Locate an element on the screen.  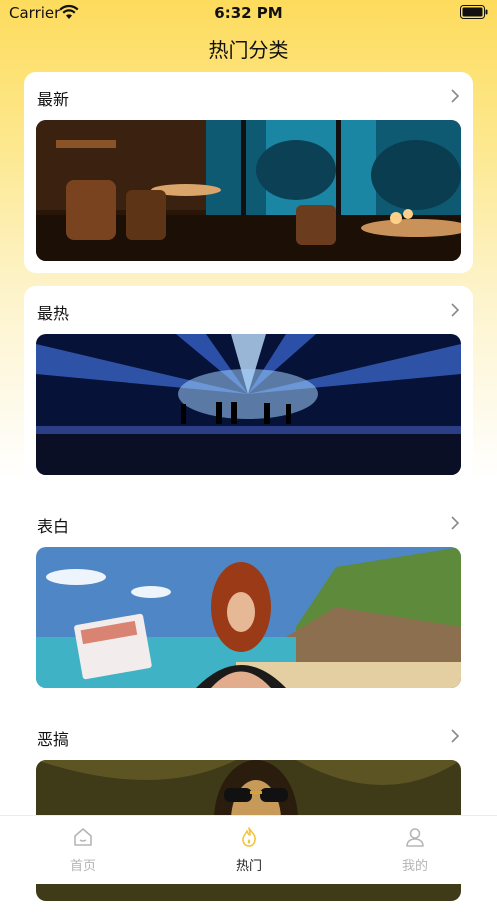
category-title: 最新 is located at coordinates (53, 99).